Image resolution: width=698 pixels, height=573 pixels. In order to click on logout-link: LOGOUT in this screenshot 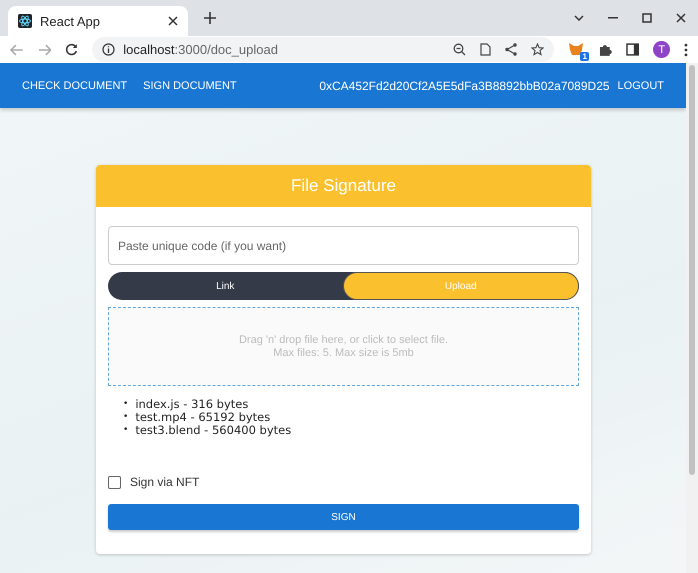, I will do `click(641, 86)`.